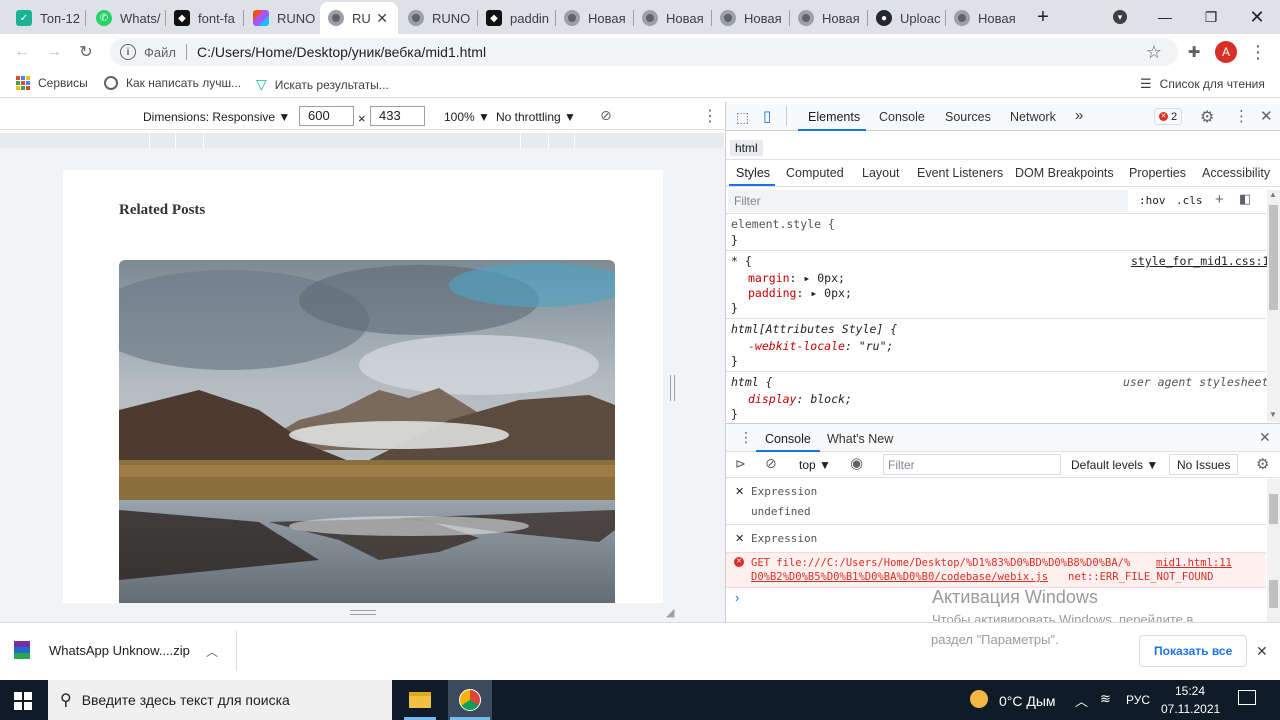 The width and height of the screenshot is (1280, 720). I want to click on tab-9: Новая, so click(673, 18).